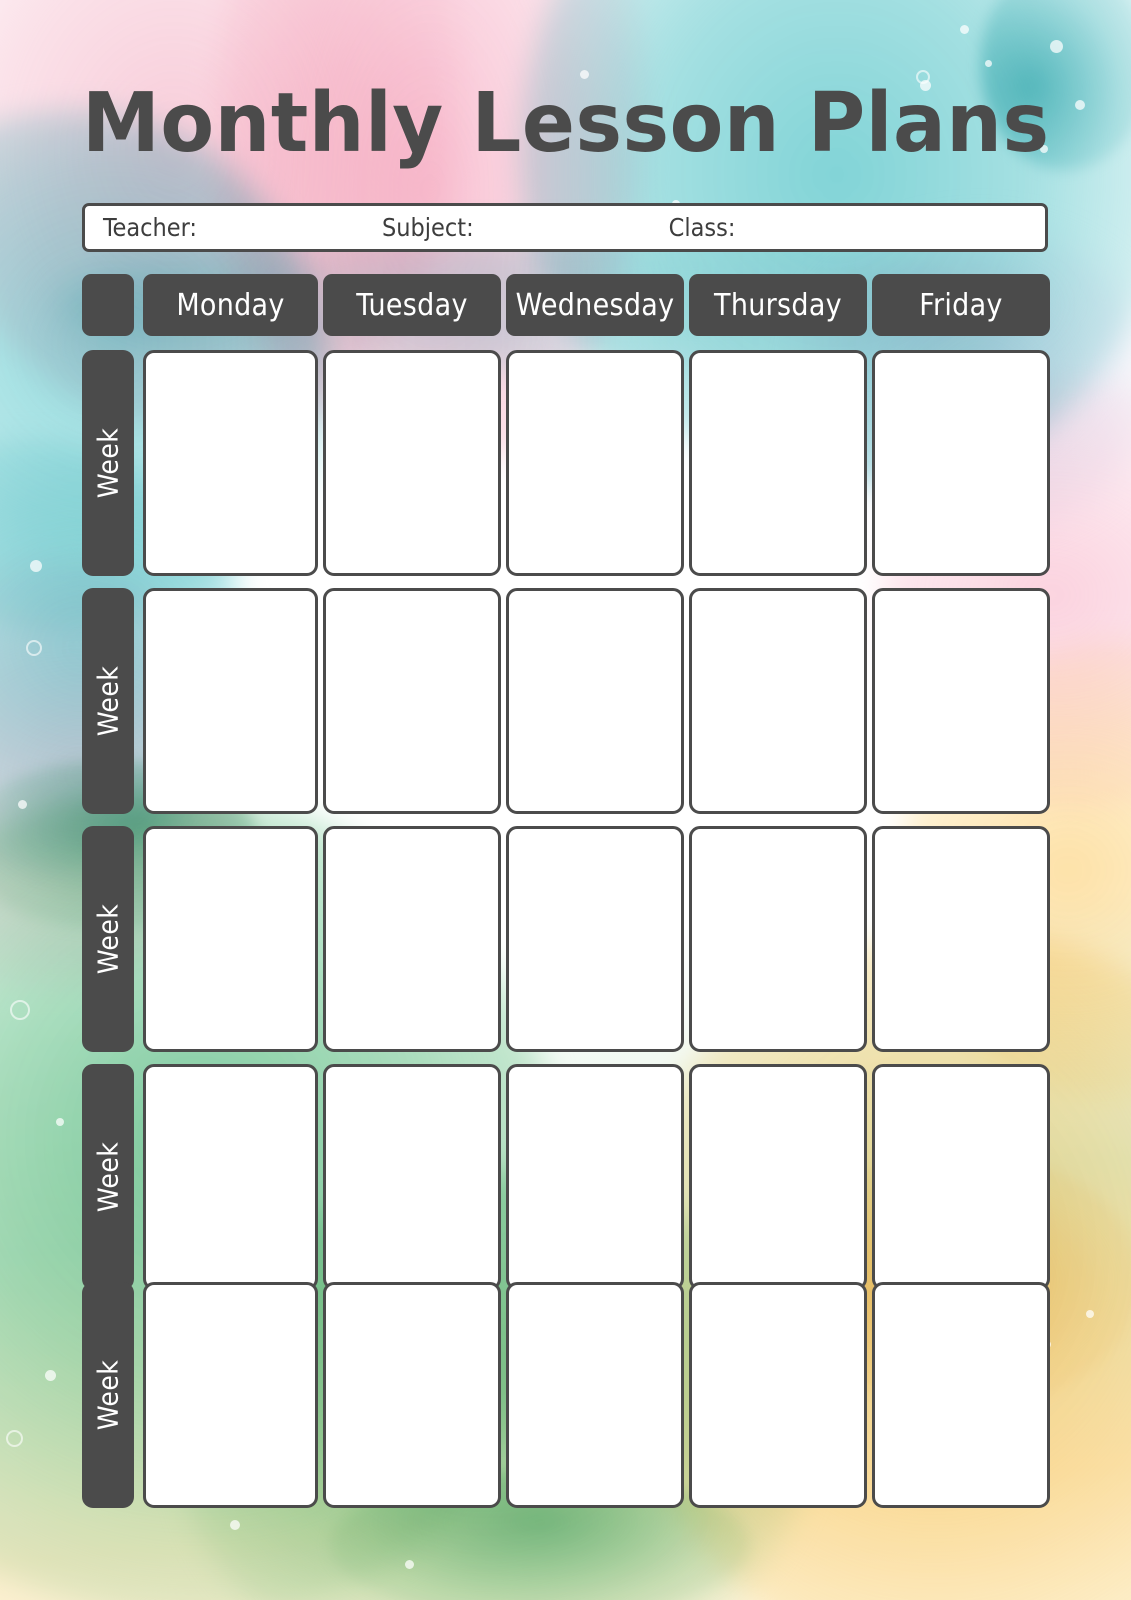 The image size is (1131, 1600). I want to click on plan-cell-week5-tuesday, so click(412, 1395).